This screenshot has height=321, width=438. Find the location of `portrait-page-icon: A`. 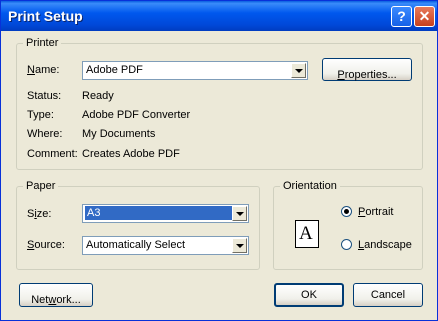

portrait-page-icon: A is located at coordinates (307, 234).